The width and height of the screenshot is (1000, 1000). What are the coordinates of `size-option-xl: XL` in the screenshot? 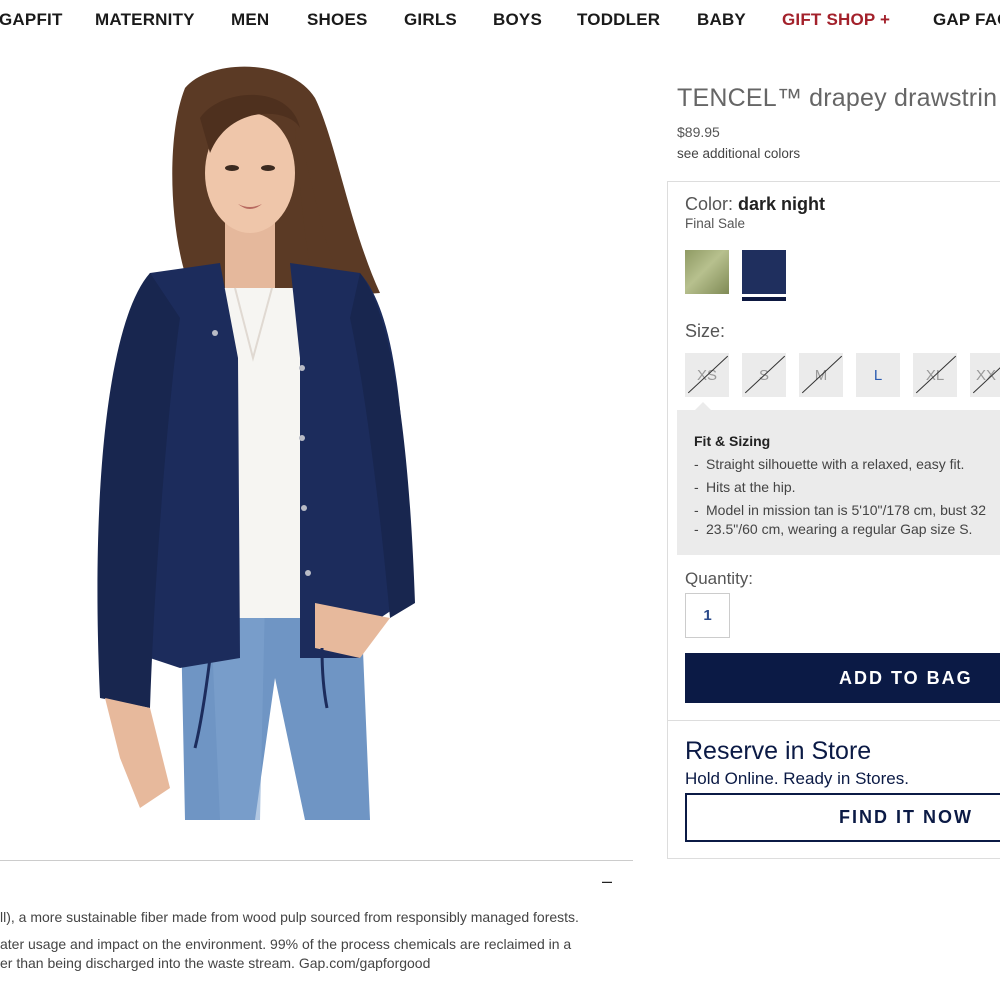 It's located at (935, 375).